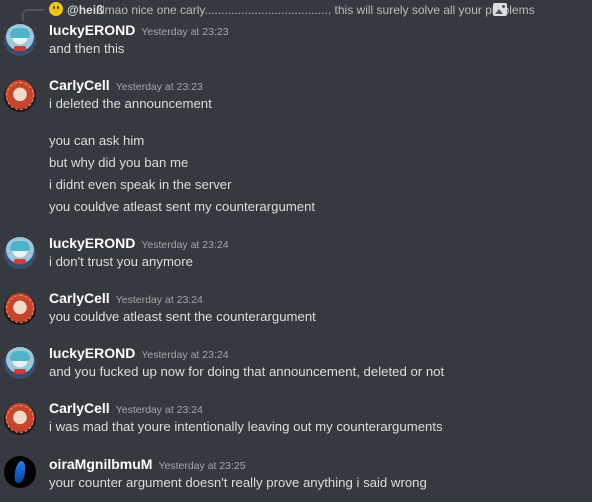  What do you see at coordinates (87, 48) in the screenshot?
I see `message-text: and then this` at bounding box center [87, 48].